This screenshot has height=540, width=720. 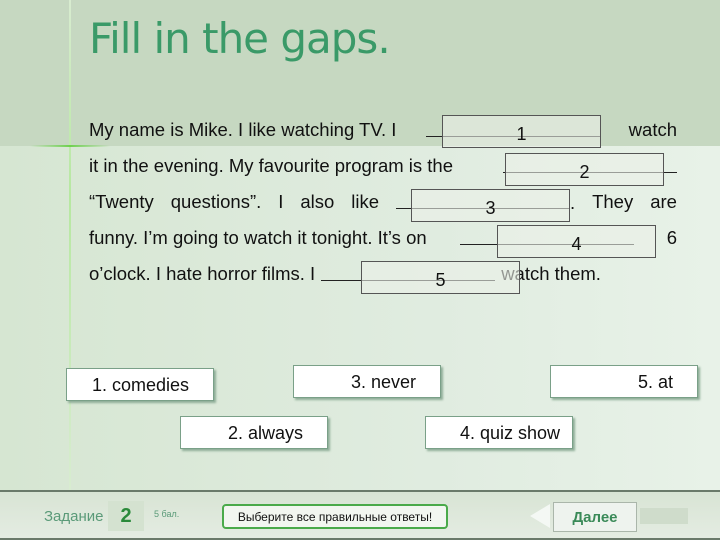 I want to click on text: 6, so click(x=671, y=237).